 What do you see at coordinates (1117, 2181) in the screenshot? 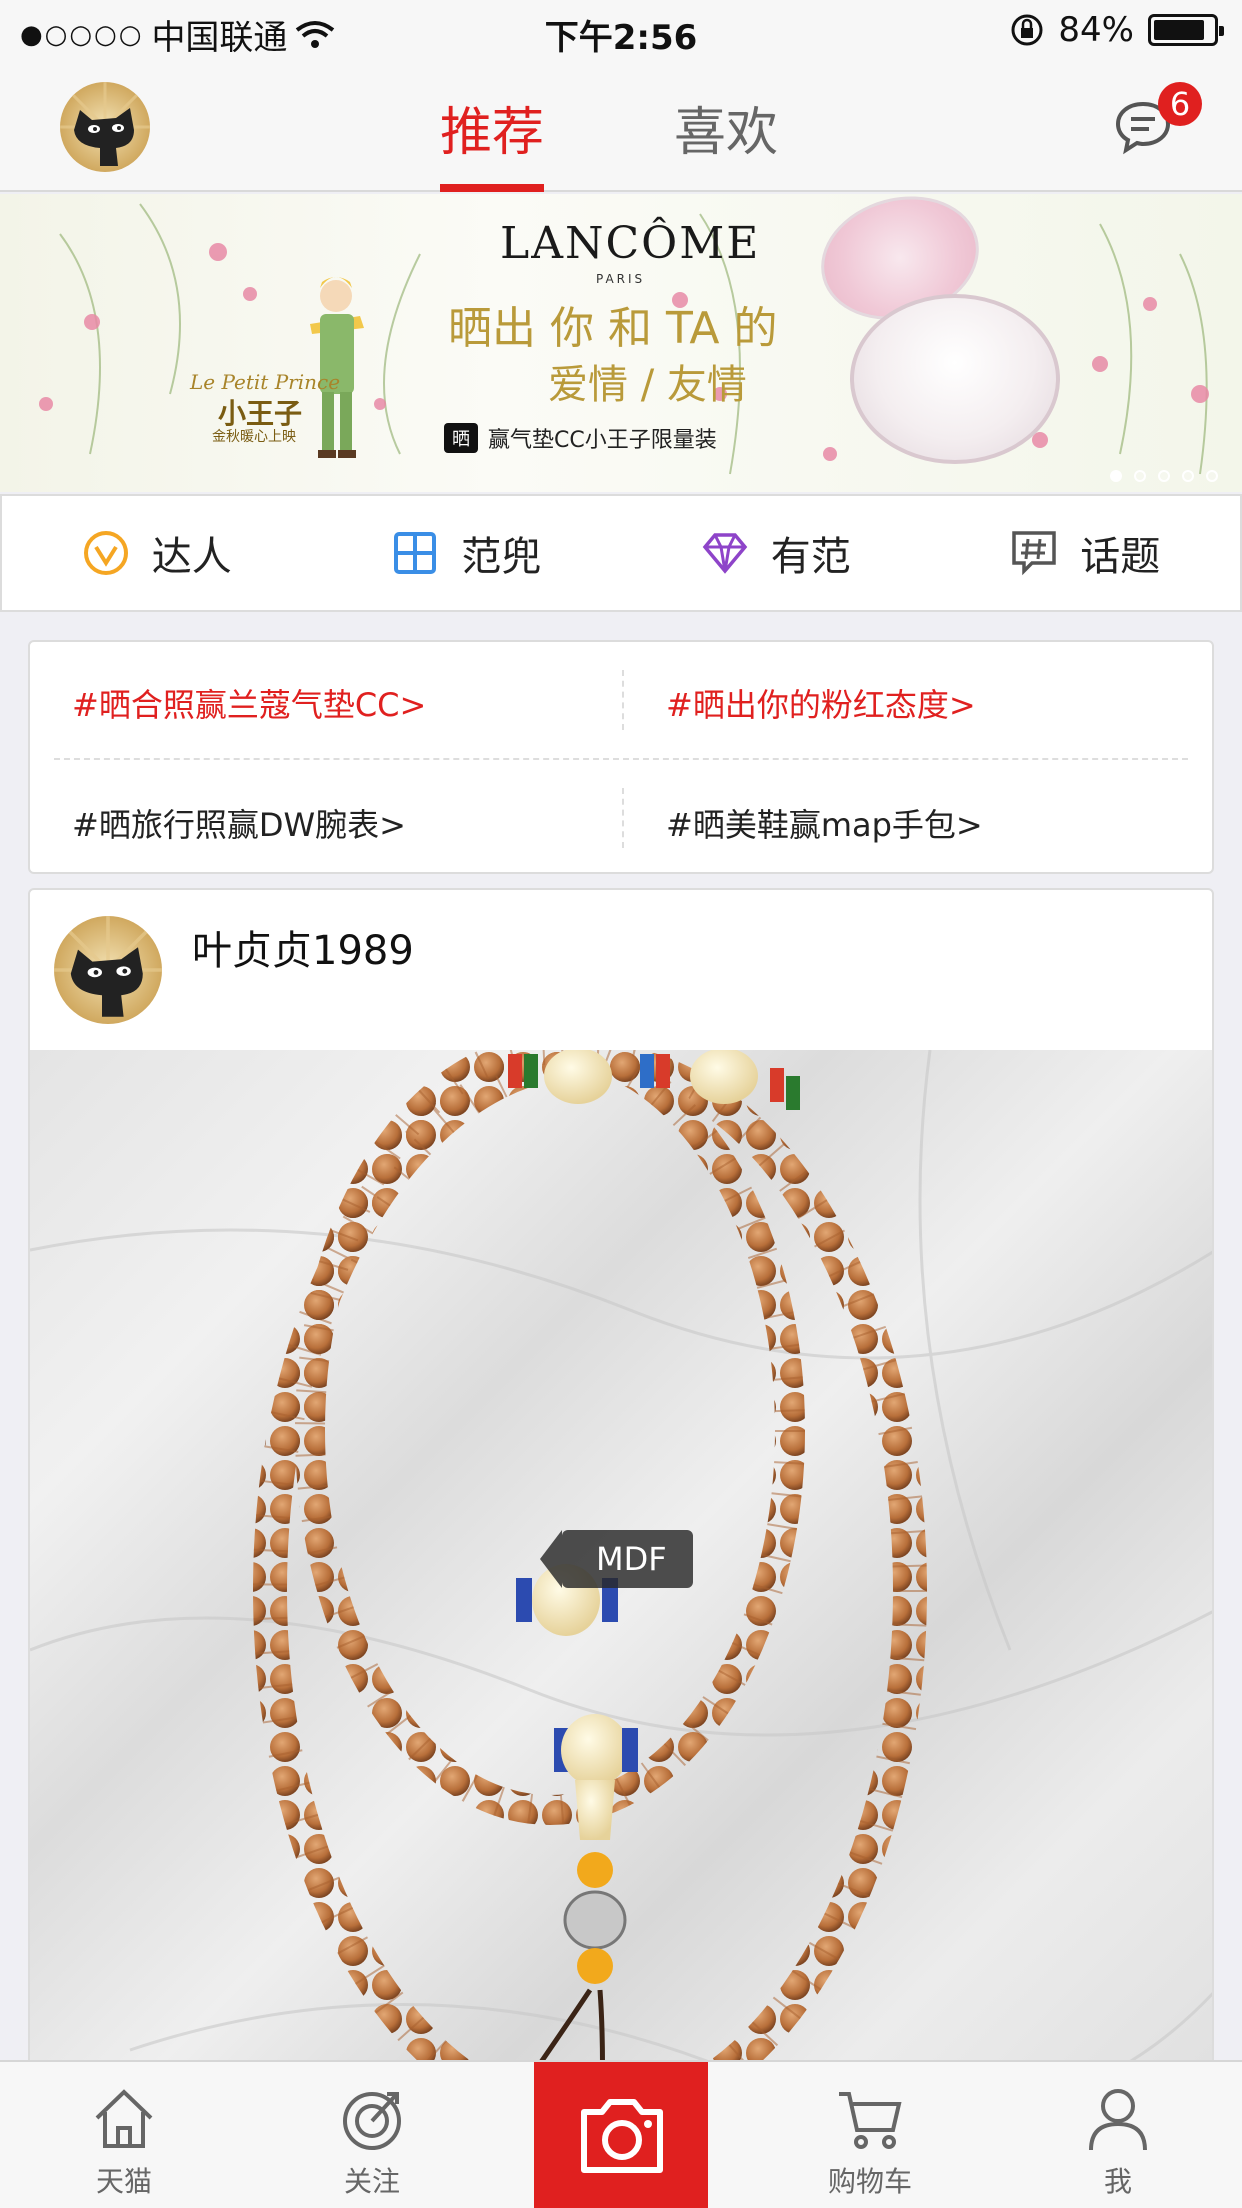
I see `tab-label: 我` at bounding box center [1117, 2181].